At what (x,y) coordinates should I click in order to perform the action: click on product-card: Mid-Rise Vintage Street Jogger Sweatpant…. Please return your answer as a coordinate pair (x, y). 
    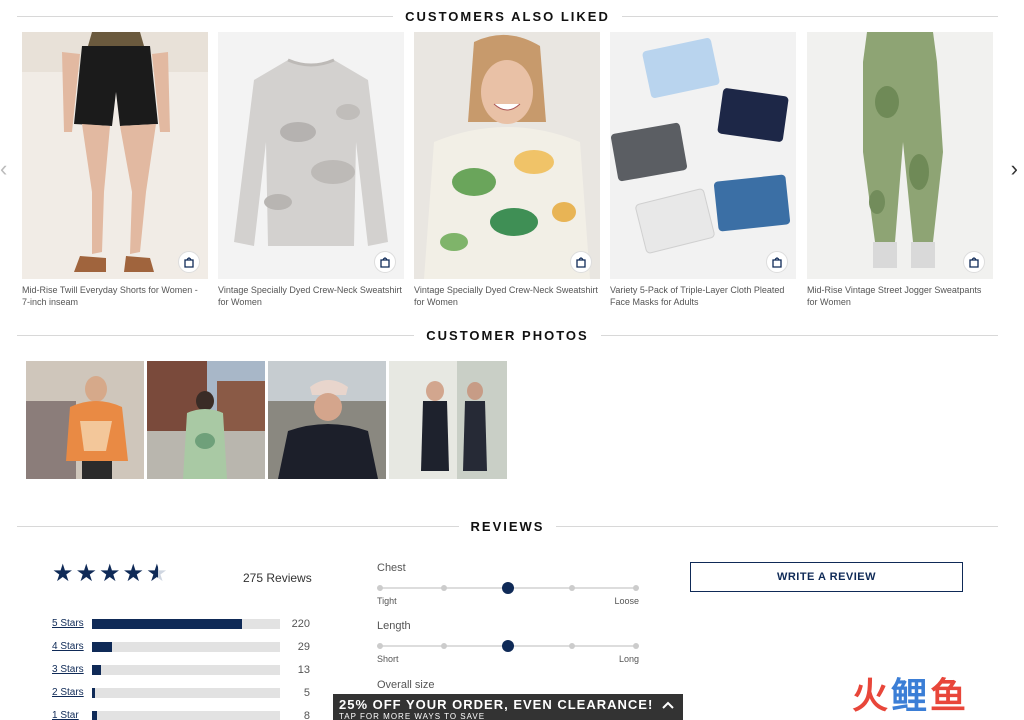
    Looking at the image, I should click on (900, 170).